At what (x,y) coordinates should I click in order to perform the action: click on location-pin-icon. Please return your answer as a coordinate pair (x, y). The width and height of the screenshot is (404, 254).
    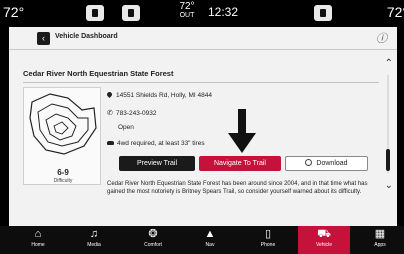
    Looking at the image, I should click on (109, 94).